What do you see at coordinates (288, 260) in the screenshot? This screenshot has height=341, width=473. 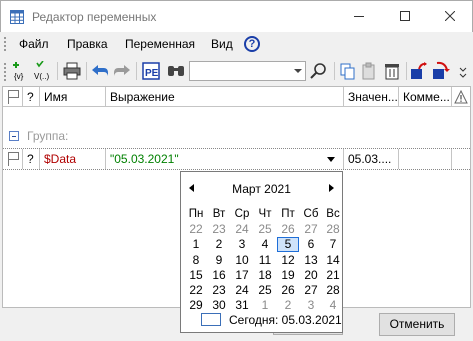 I see `calendar-day: 12` at bounding box center [288, 260].